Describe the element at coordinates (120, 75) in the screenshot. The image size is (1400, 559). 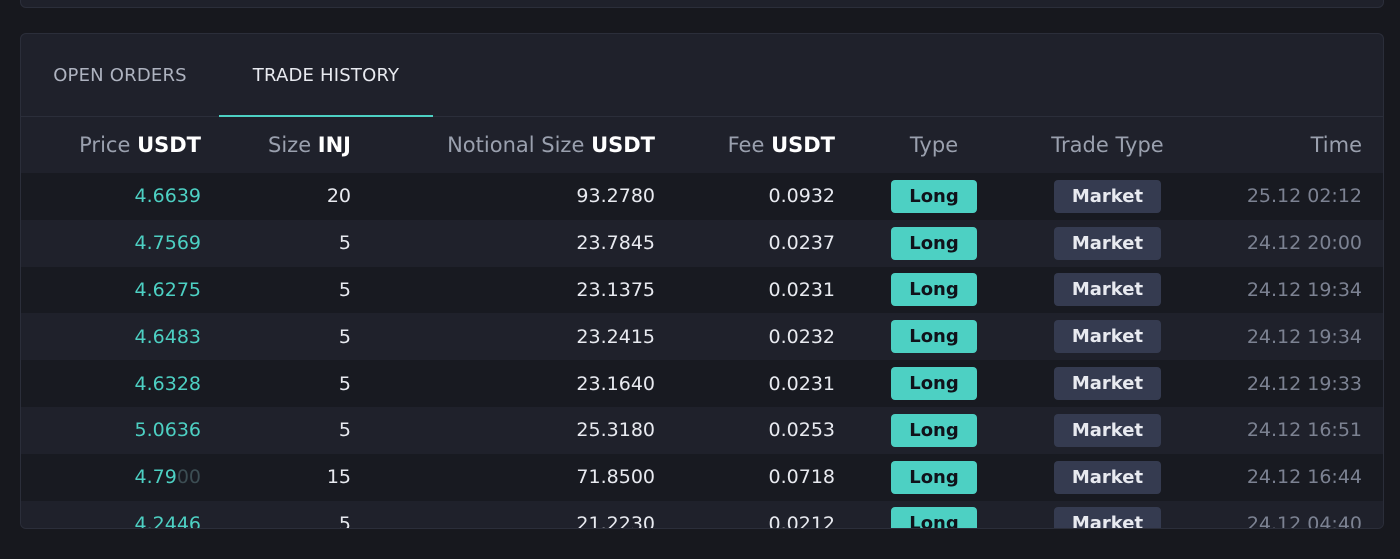
I see `tab-open-orders: OPEN ORDERS` at that location.